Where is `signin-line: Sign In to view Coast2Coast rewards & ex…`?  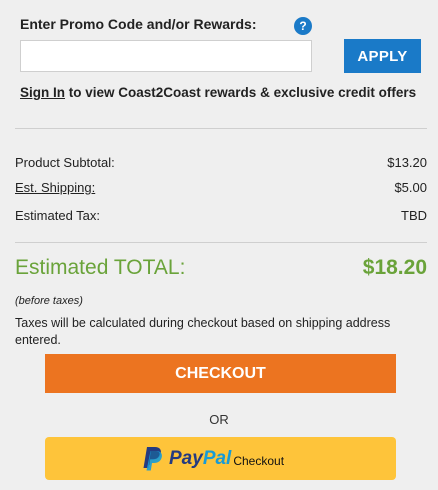 signin-line: Sign In to view Coast2Coast rewards & ex… is located at coordinates (218, 92).